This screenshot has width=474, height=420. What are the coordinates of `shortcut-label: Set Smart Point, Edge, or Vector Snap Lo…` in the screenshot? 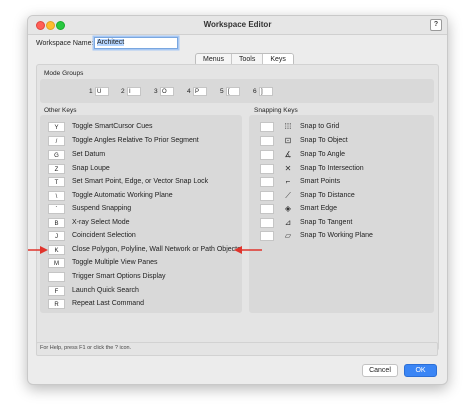 It's located at (140, 181).